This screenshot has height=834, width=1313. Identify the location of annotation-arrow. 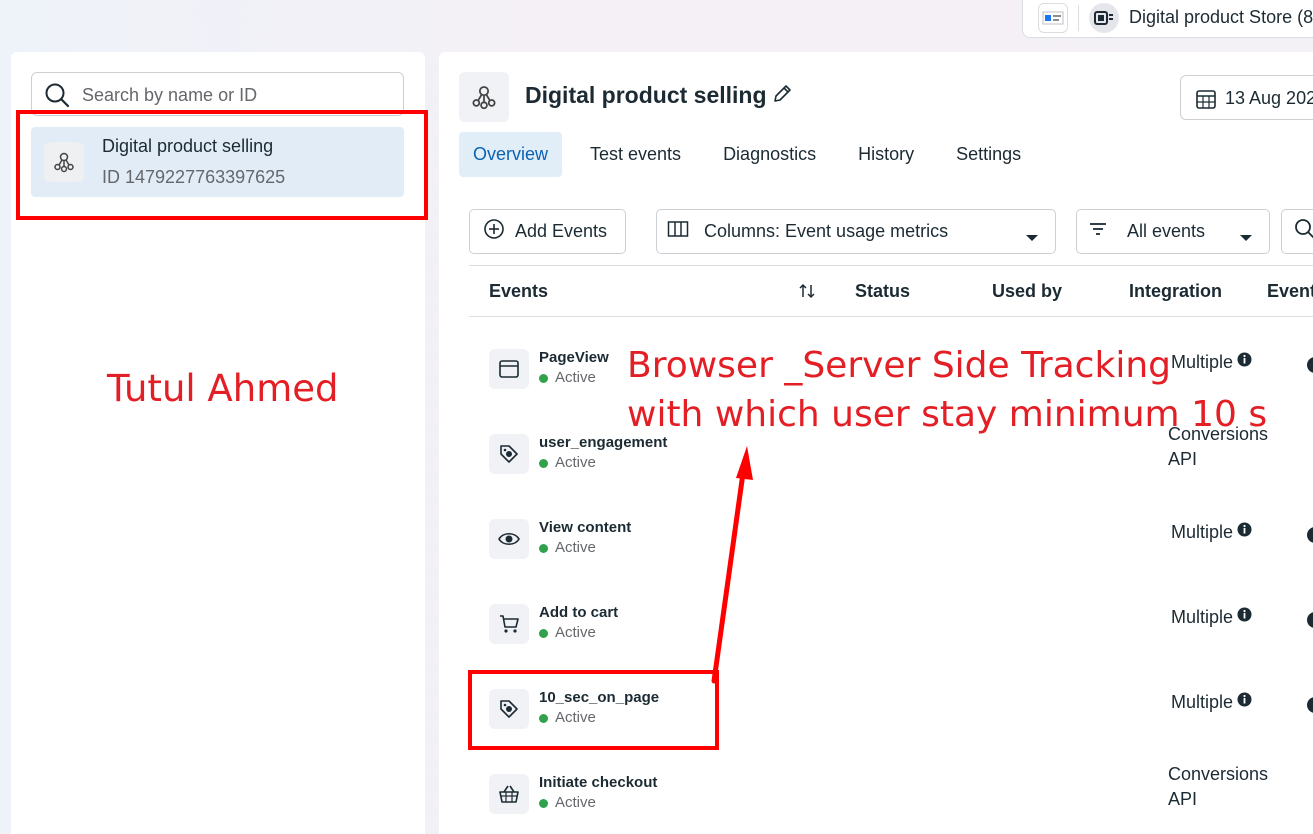
(732, 565).